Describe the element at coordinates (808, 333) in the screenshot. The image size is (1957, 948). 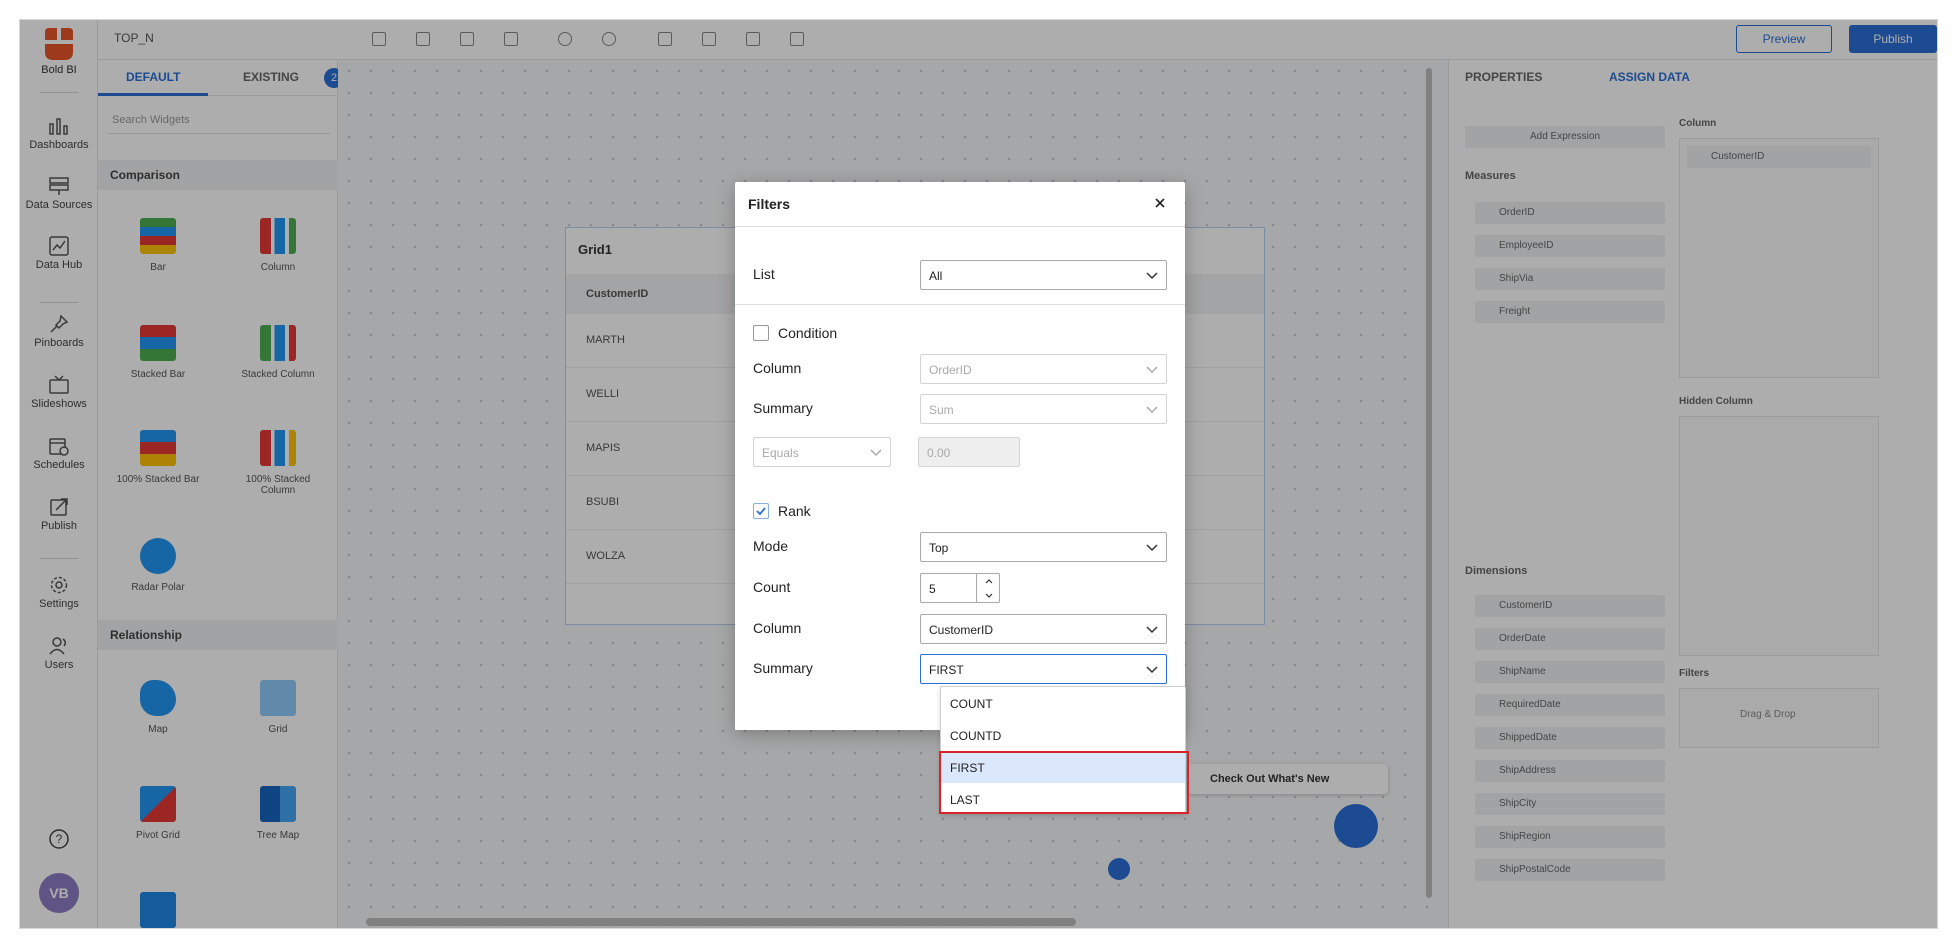
I see `condition-label: Condition` at that location.